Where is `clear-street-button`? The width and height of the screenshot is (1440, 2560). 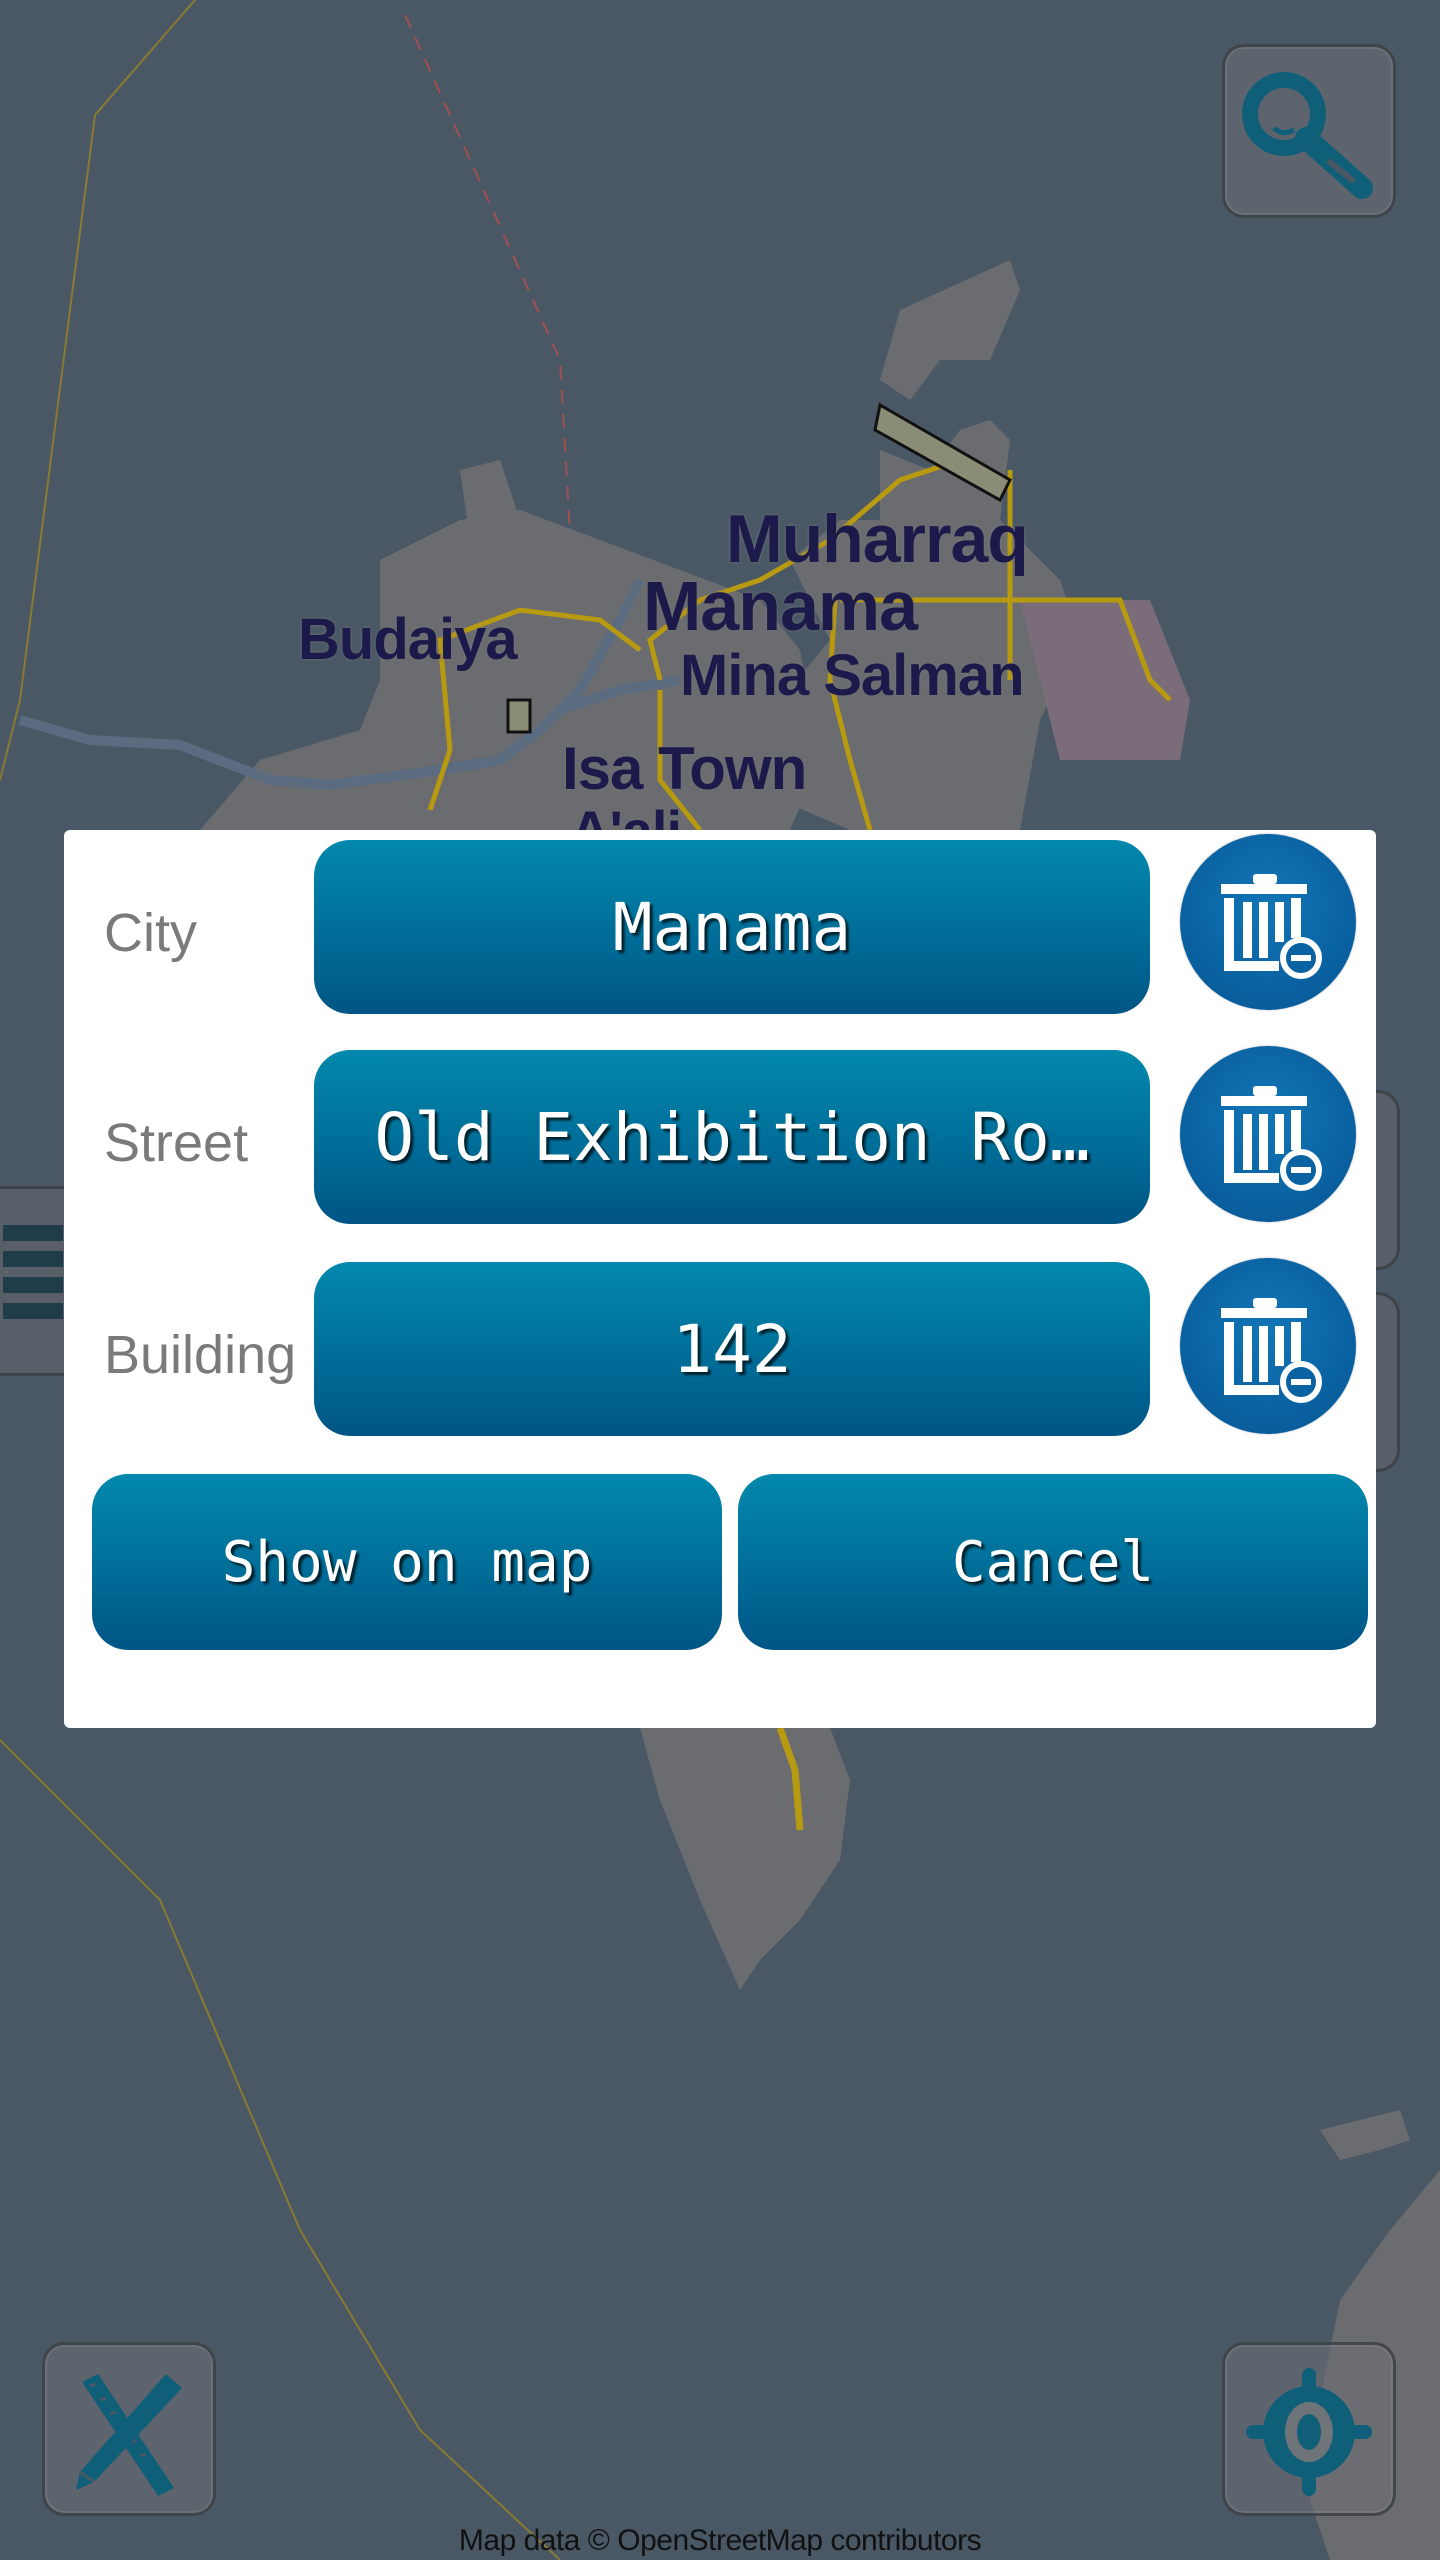
clear-street-button is located at coordinates (1268, 1134).